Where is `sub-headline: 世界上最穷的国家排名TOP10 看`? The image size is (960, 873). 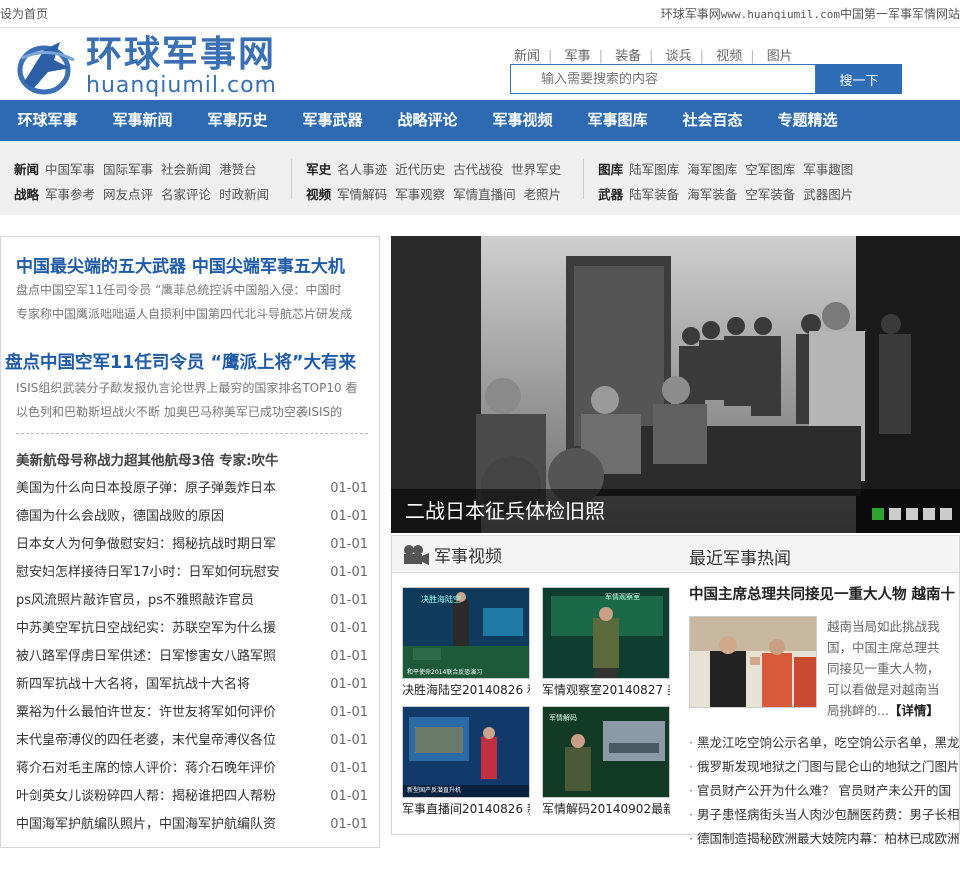 sub-headline: 世界上最穷的国家排名TOP10 看 is located at coordinates (269, 387).